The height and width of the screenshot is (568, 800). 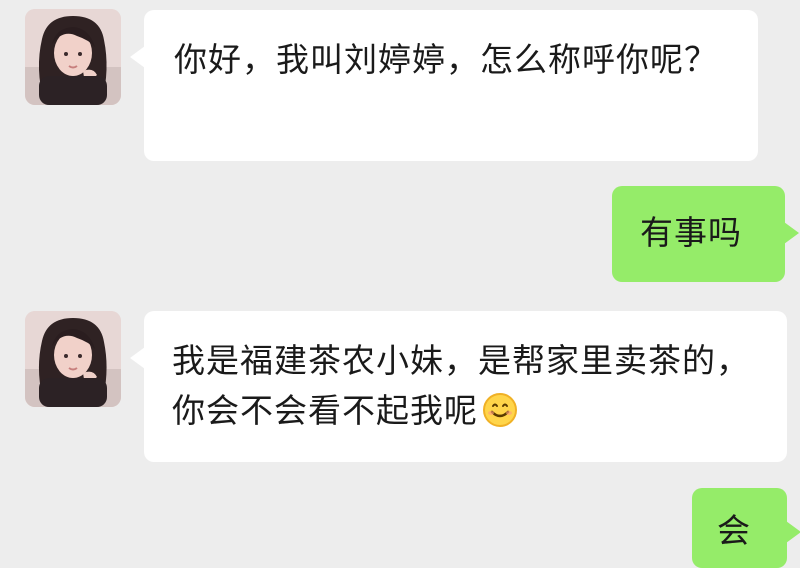 What do you see at coordinates (446, 59) in the screenshot?
I see `message-text: 你好，我叫刘婷婷，怎么称呼你呢？` at bounding box center [446, 59].